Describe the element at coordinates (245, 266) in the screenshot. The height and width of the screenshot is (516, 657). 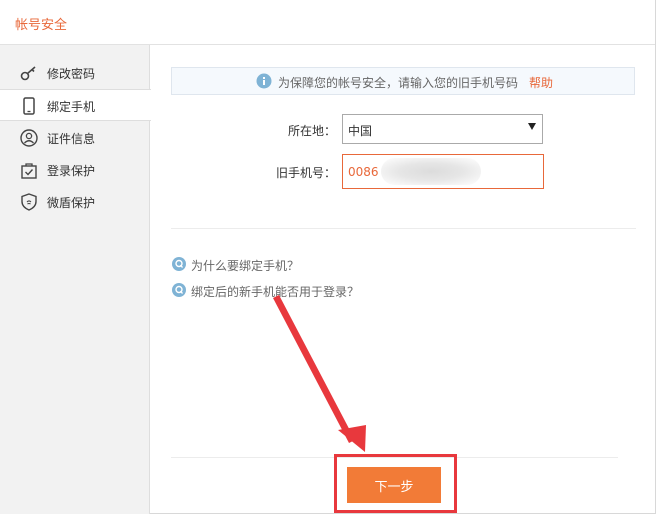
I see `faq-text: 为什么要绑定手机？` at that location.